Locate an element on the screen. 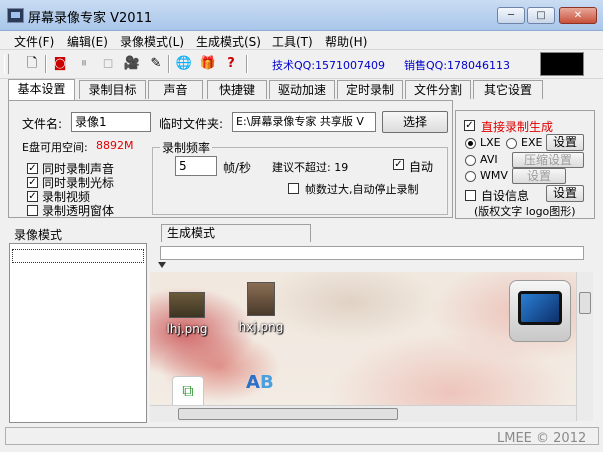  tab-generate-mode: 生成模式 is located at coordinates (236, 233).